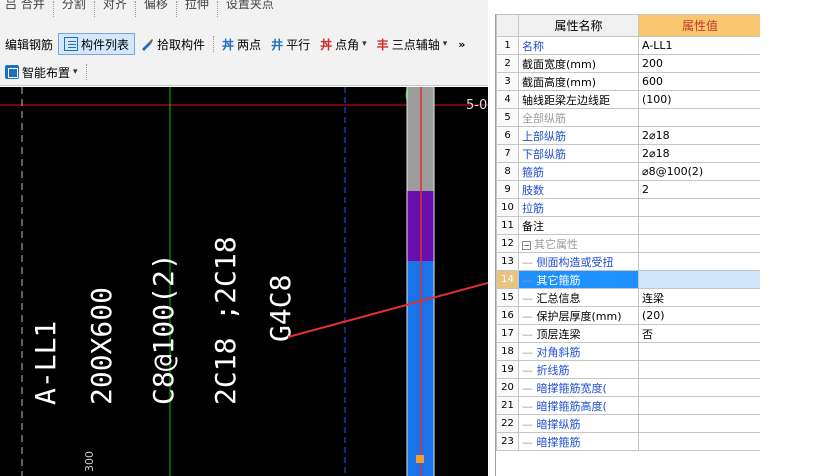 The width and height of the screenshot is (824, 476). What do you see at coordinates (699, 333) in the screenshot?
I see `property-value-cell: 否` at bounding box center [699, 333].